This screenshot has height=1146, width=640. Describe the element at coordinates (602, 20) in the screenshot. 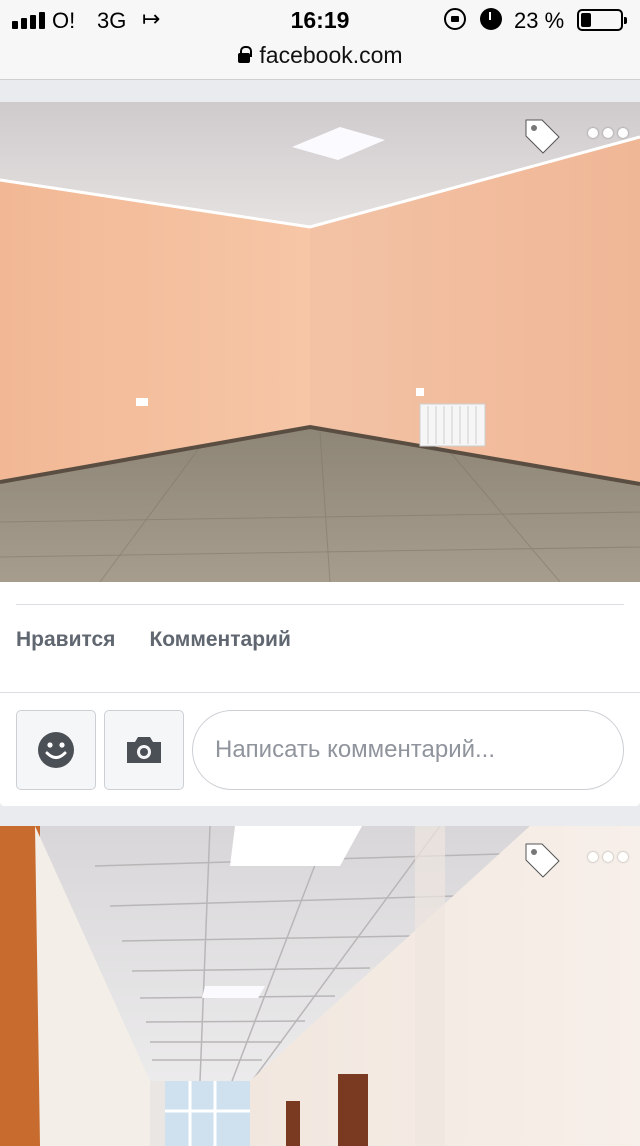

I see `battery-icon` at that location.